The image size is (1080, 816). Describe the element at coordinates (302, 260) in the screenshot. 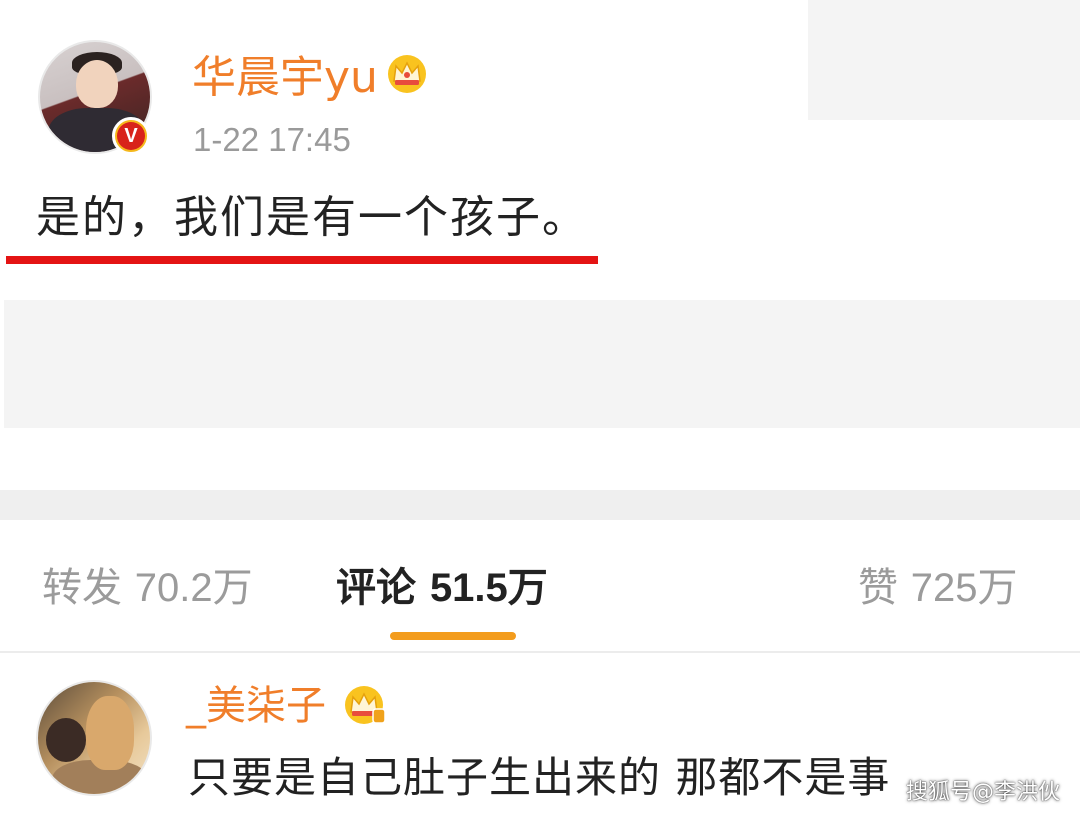

I see `highlight-underline` at that location.